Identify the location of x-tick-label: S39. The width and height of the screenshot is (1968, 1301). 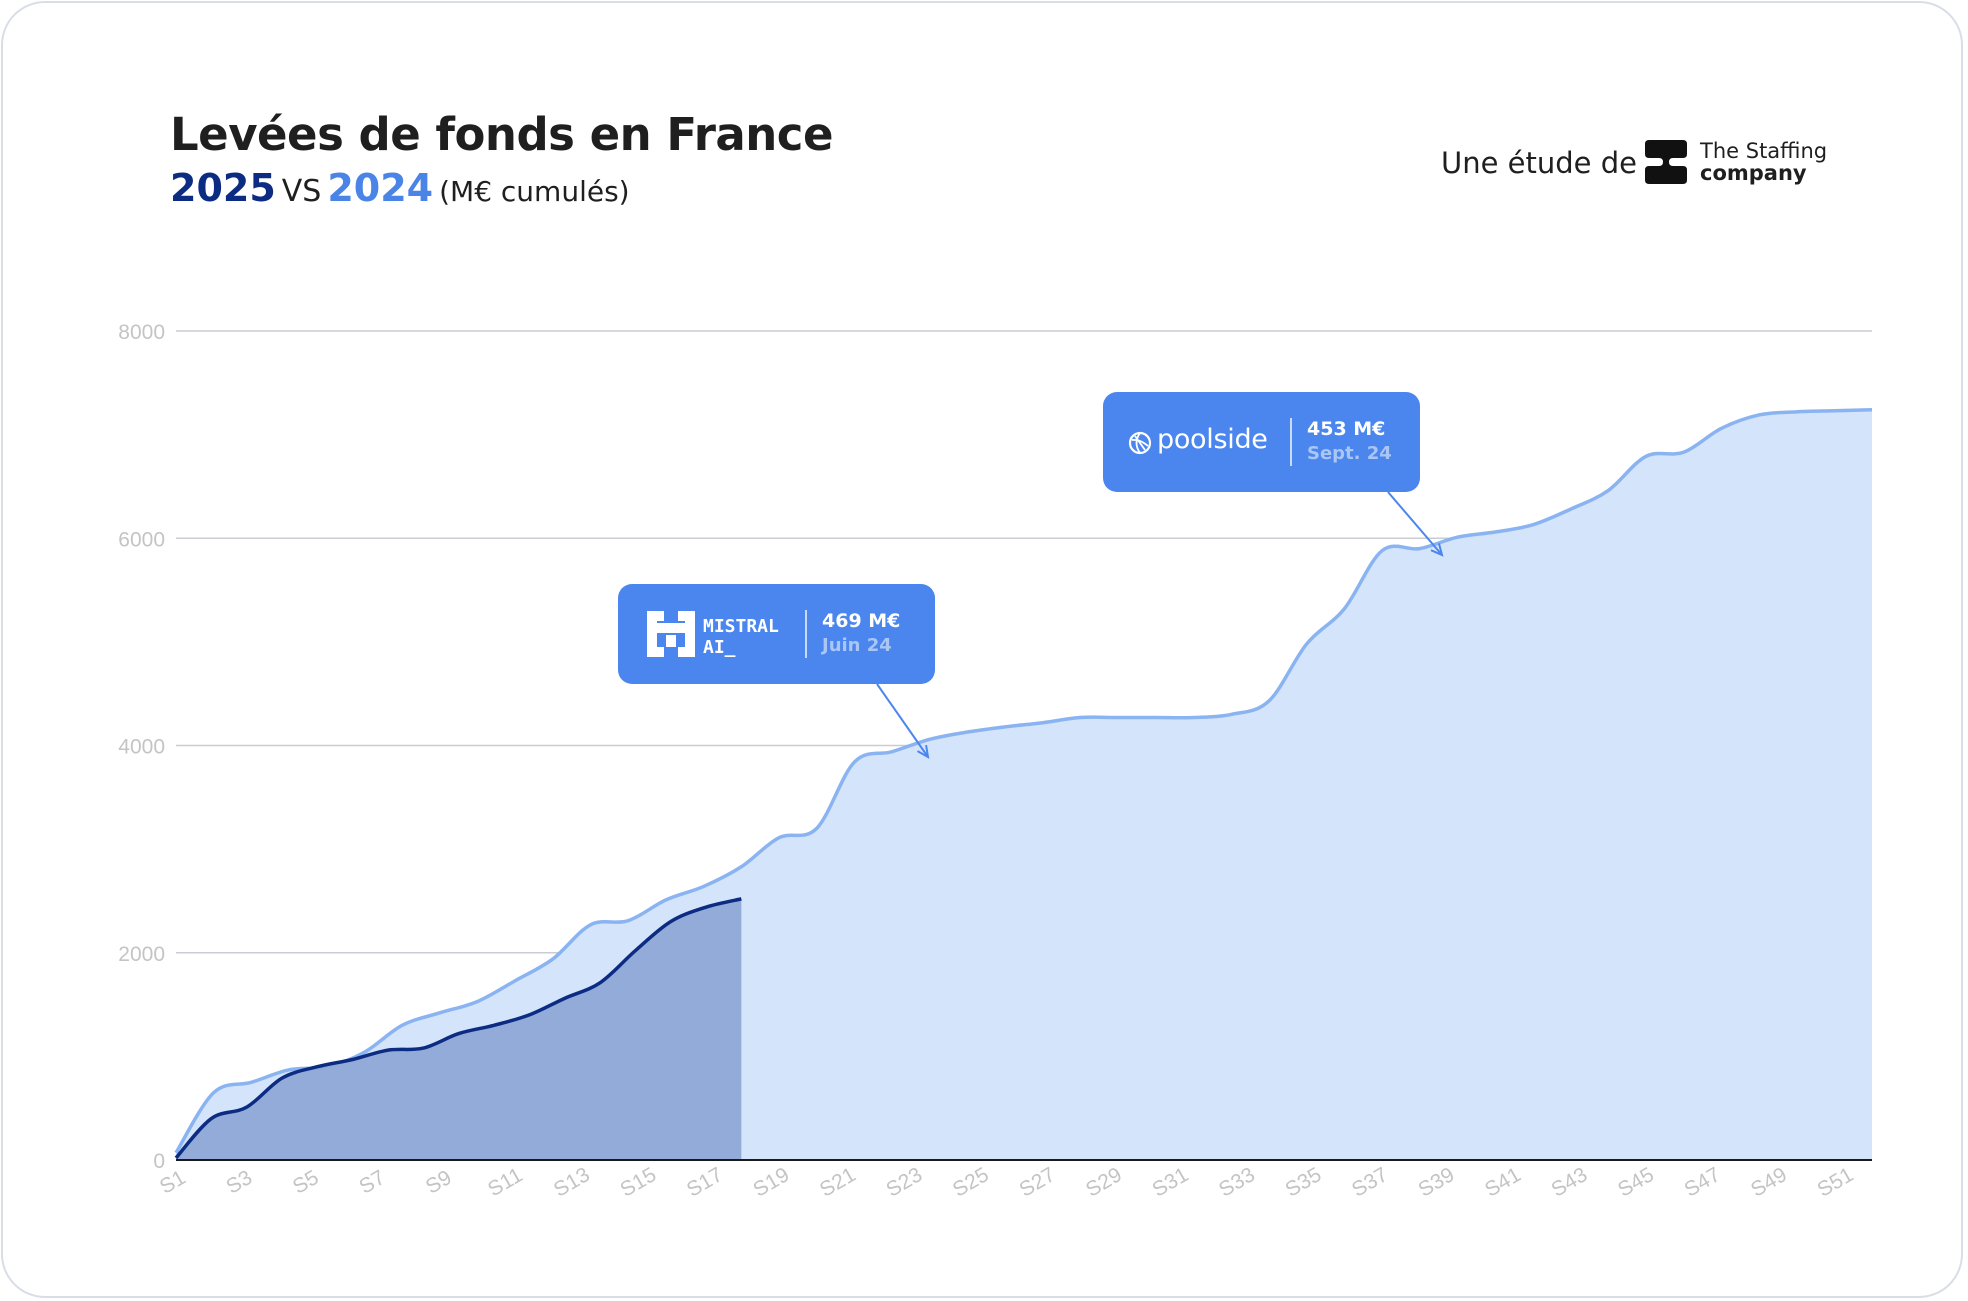
(1437, 1182).